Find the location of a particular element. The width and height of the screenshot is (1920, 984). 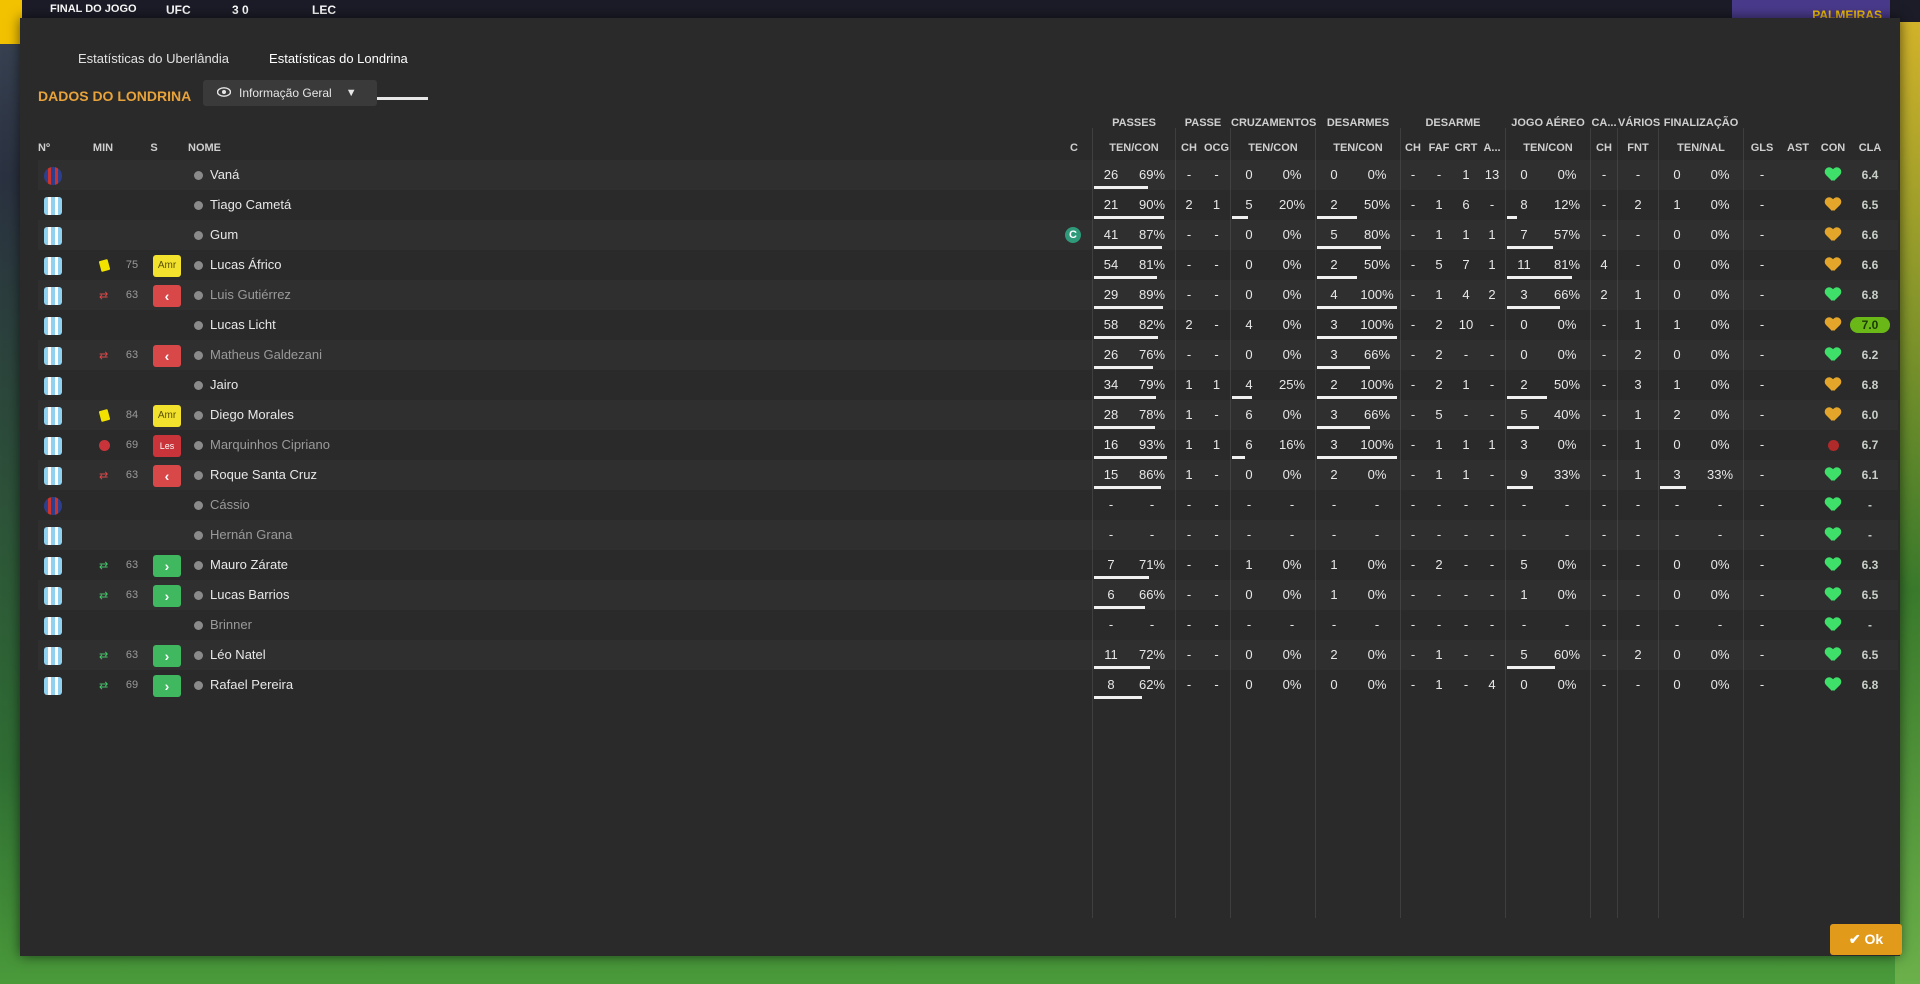

col-header-ja_tc: TEN/CON is located at coordinates (1548, 148).